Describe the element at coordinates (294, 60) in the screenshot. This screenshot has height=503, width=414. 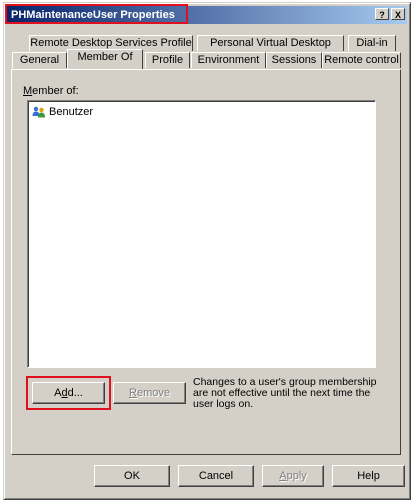
I see `tab-sessions: Sessions` at that location.